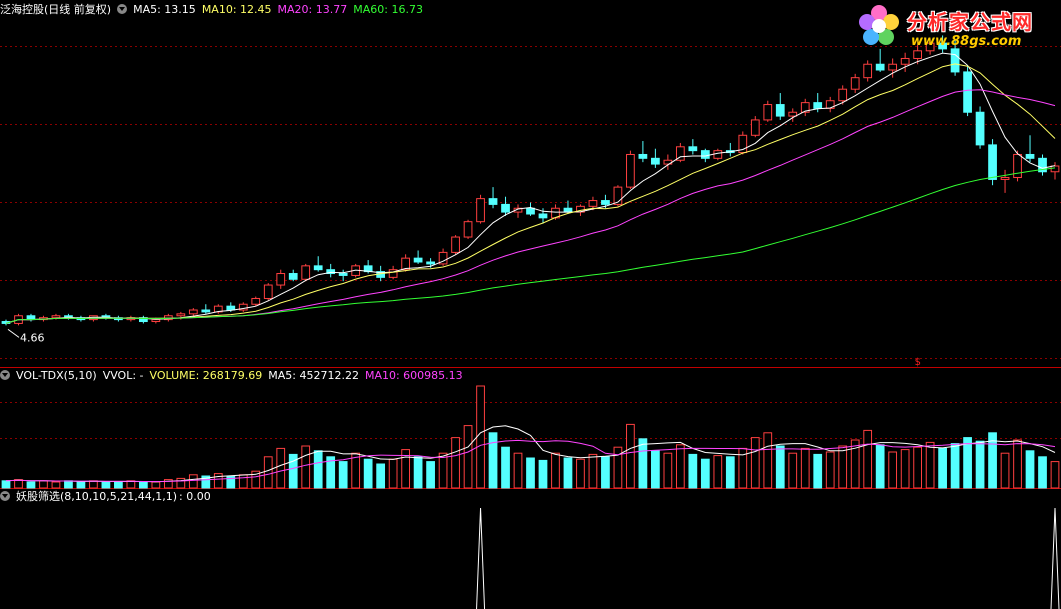 The height and width of the screenshot is (609, 1061). Describe the element at coordinates (122, 9) in the screenshot. I see `settings-toggle-icon` at that location.